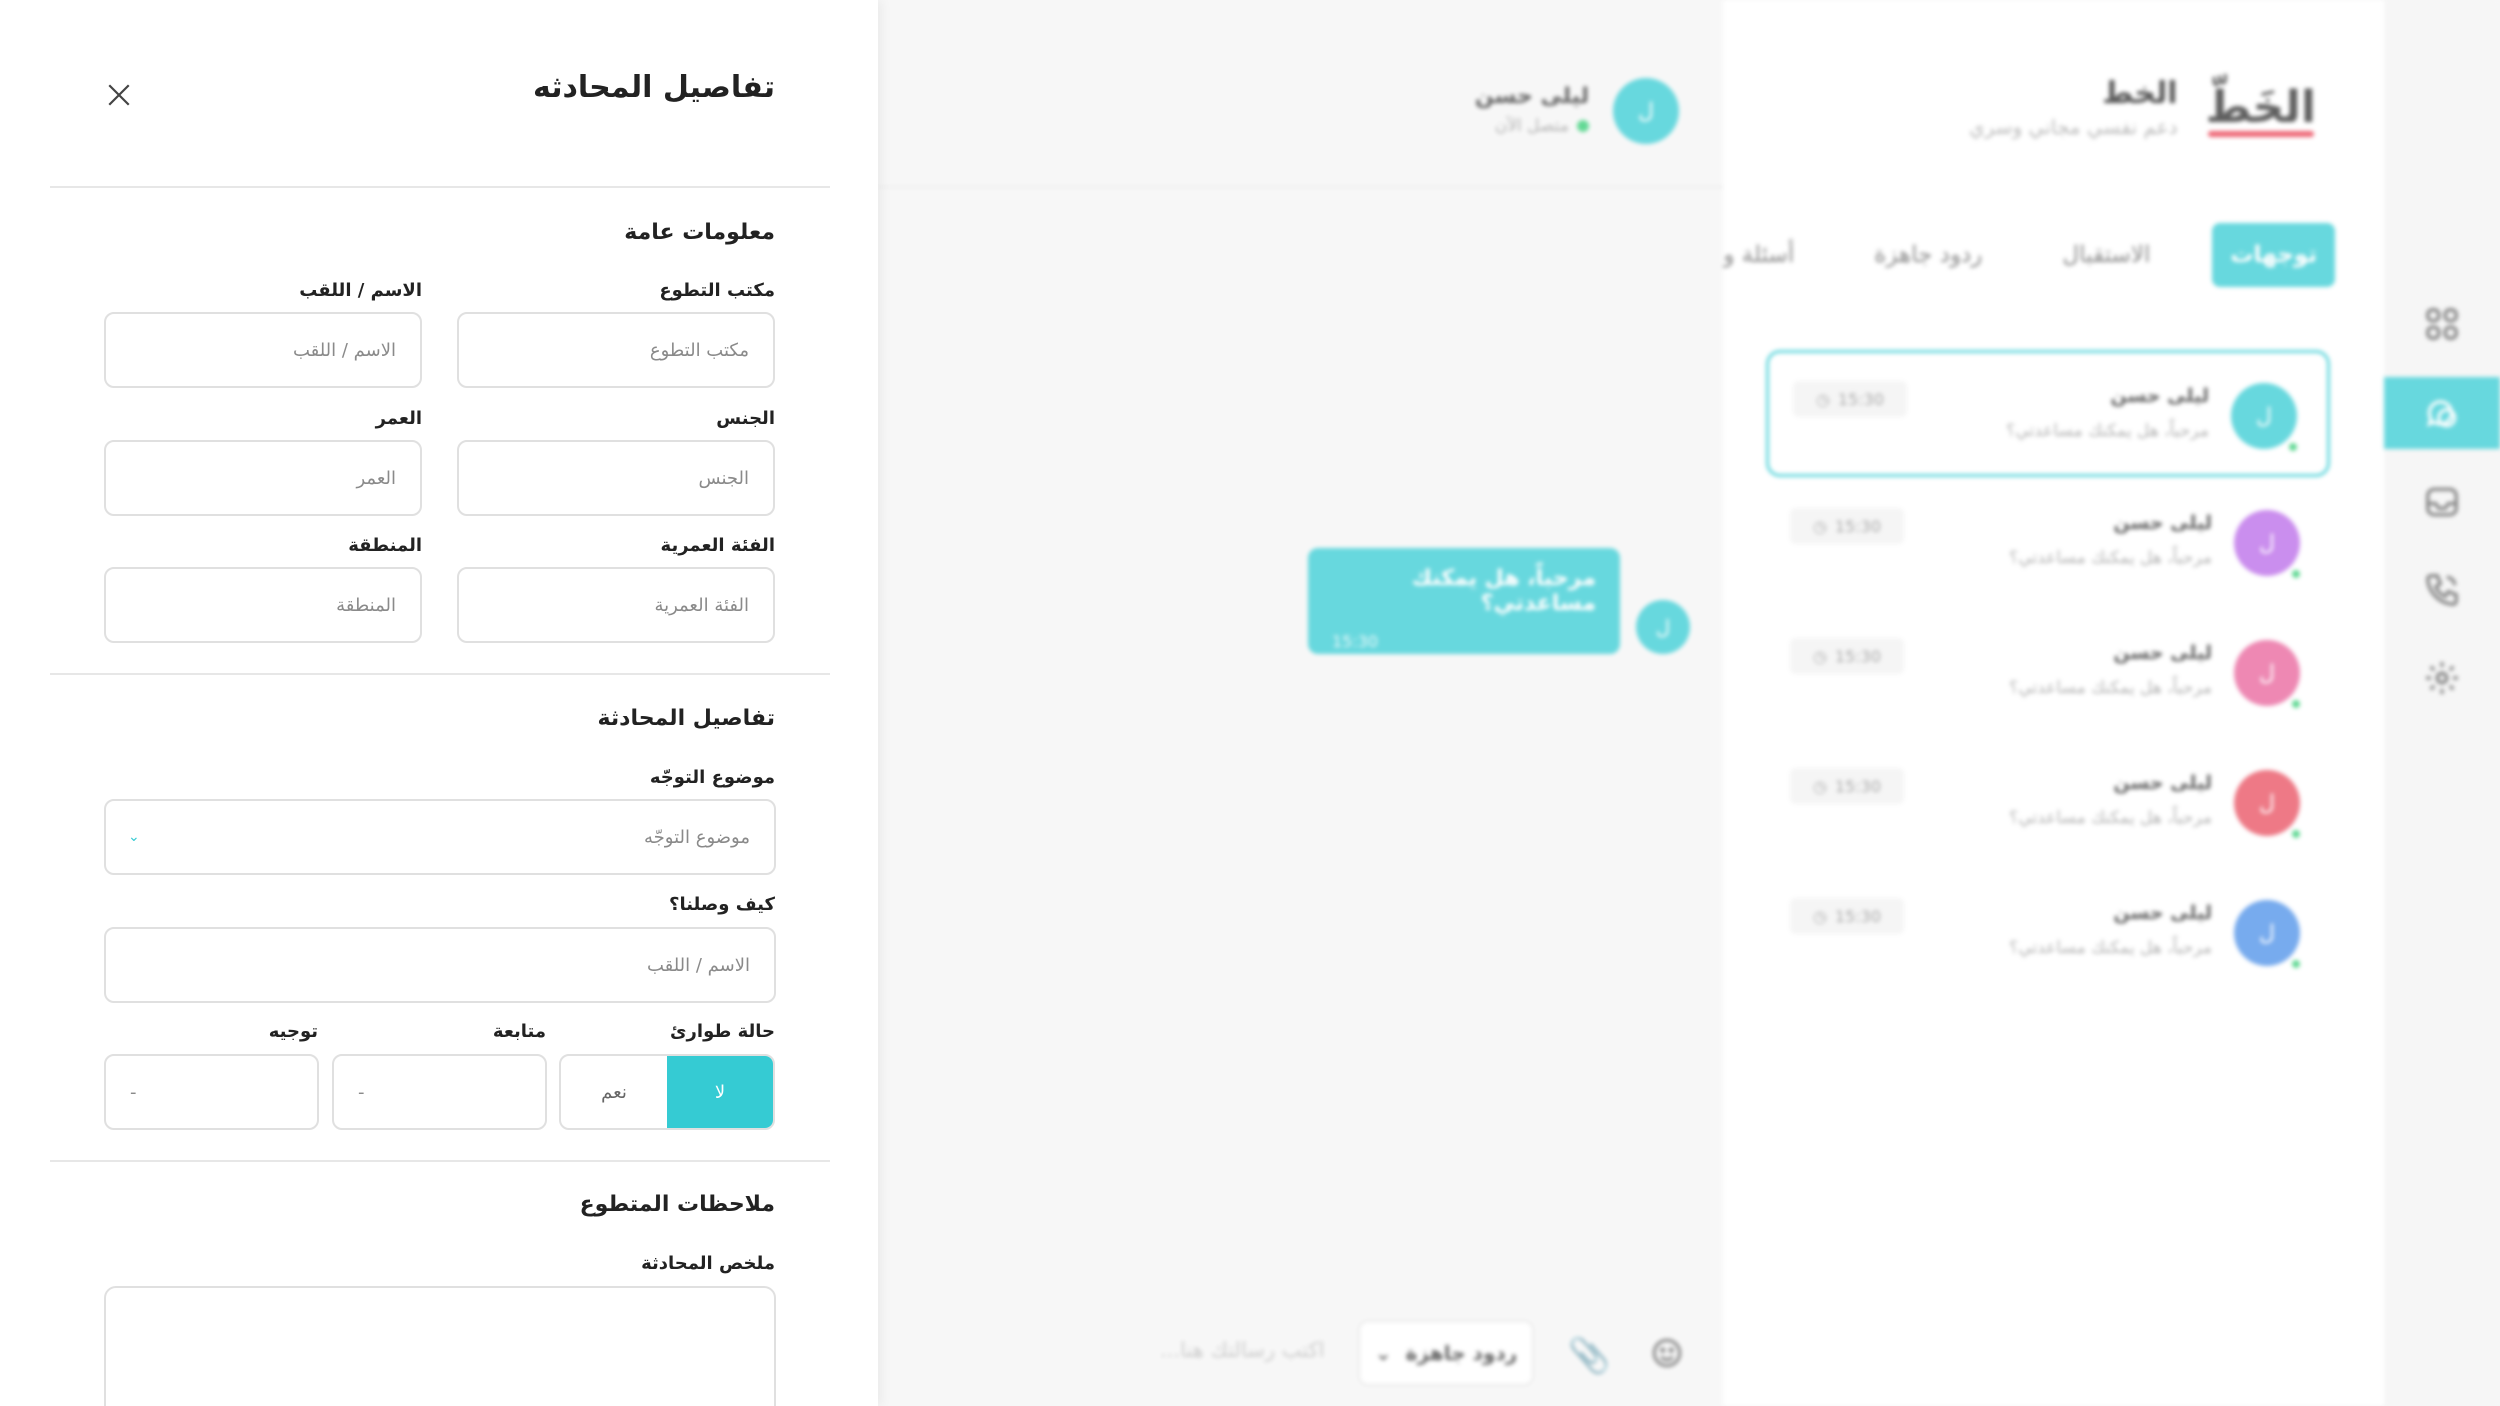 The height and width of the screenshot is (1406, 2500). Describe the element at coordinates (134, 837) in the screenshot. I see `chevron-down-icon: ⌄` at that location.